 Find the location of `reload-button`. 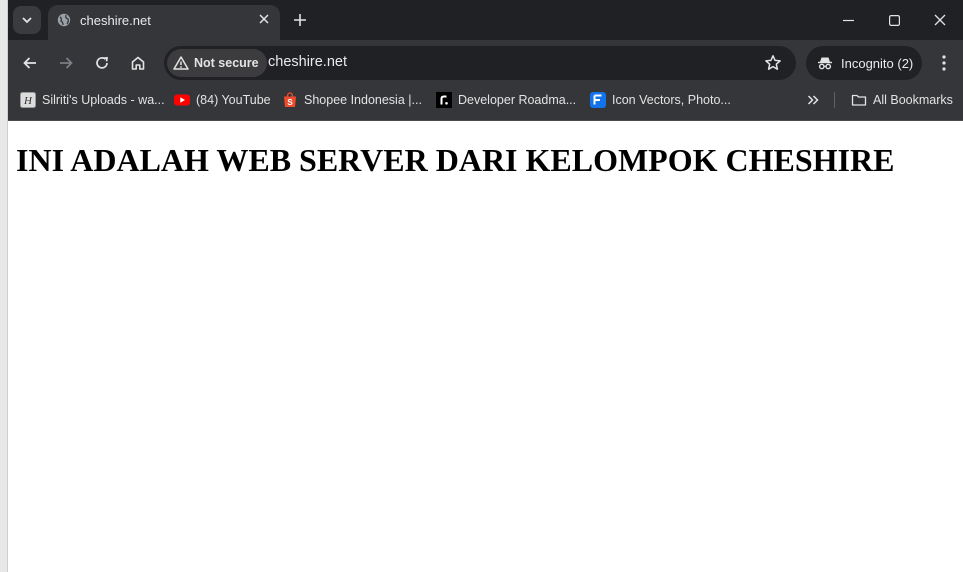

reload-button is located at coordinates (102, 63).